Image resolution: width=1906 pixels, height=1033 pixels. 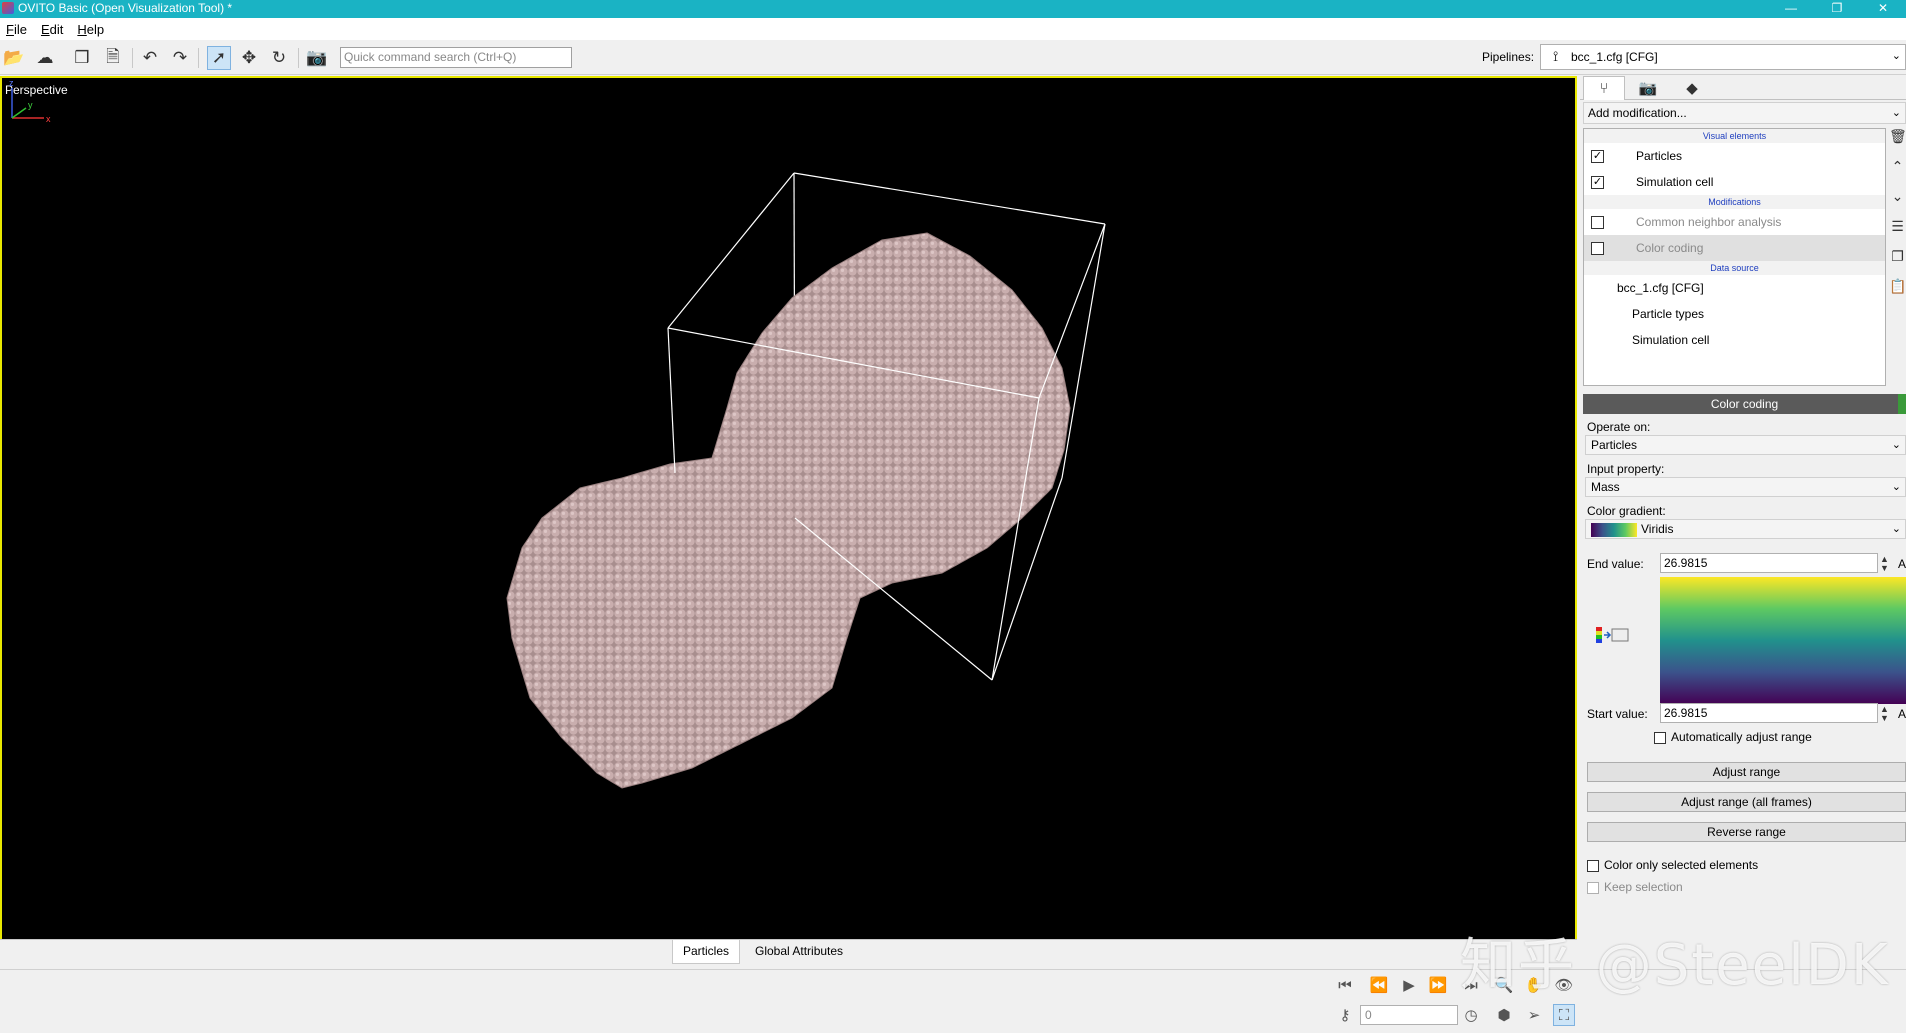 I want to click on menu-file: File, so click(x=16, y=29).